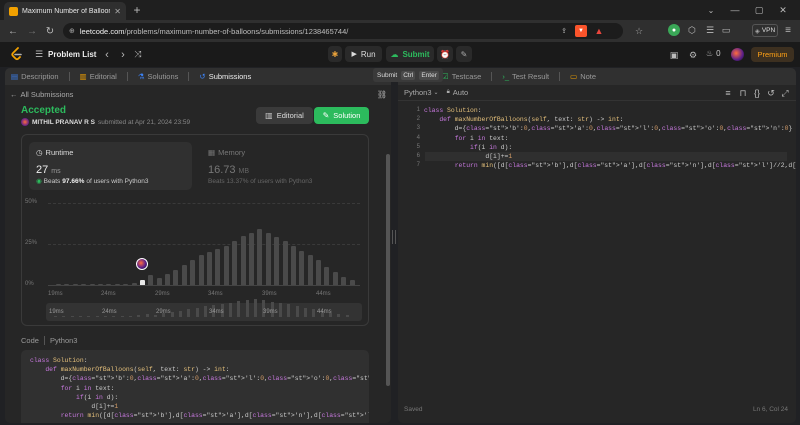 This screenshot has width=800, height=425. What do you see at coordinates (98, 76) in the screenshot?
I see `tab-editorial: ▥ Editorial` at bounding box center [98, 76].